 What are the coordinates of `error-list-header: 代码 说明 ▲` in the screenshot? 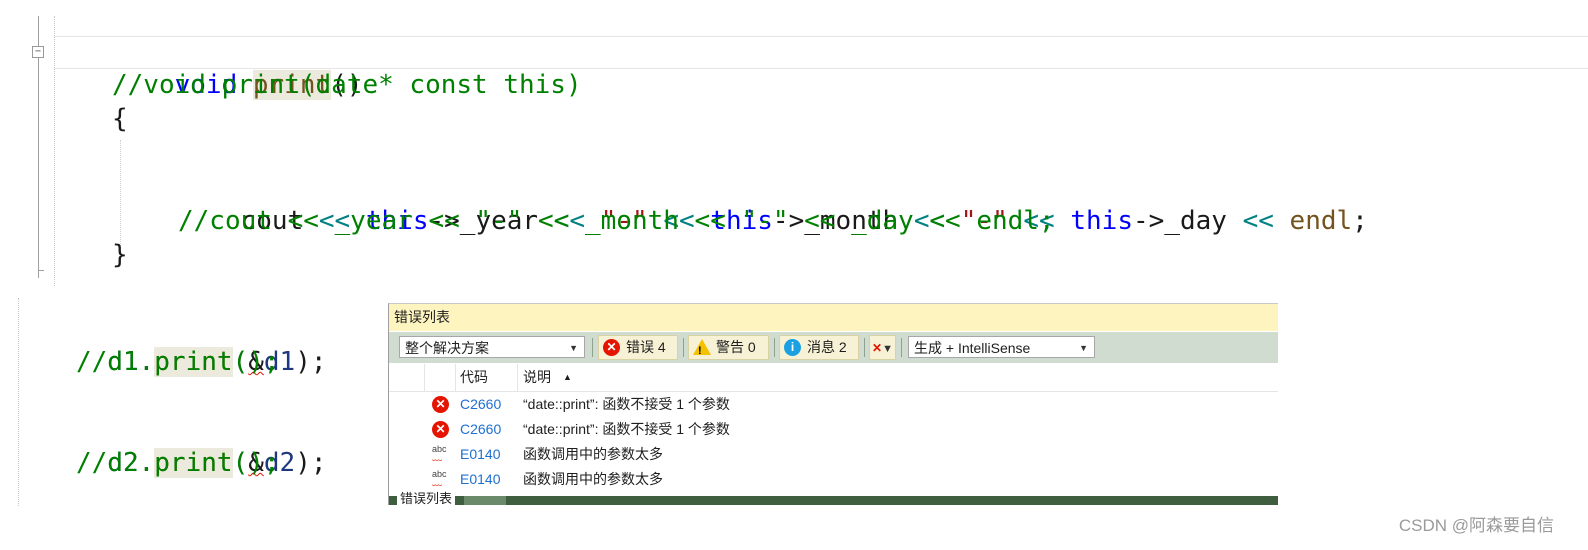 It's located at (833, 378).